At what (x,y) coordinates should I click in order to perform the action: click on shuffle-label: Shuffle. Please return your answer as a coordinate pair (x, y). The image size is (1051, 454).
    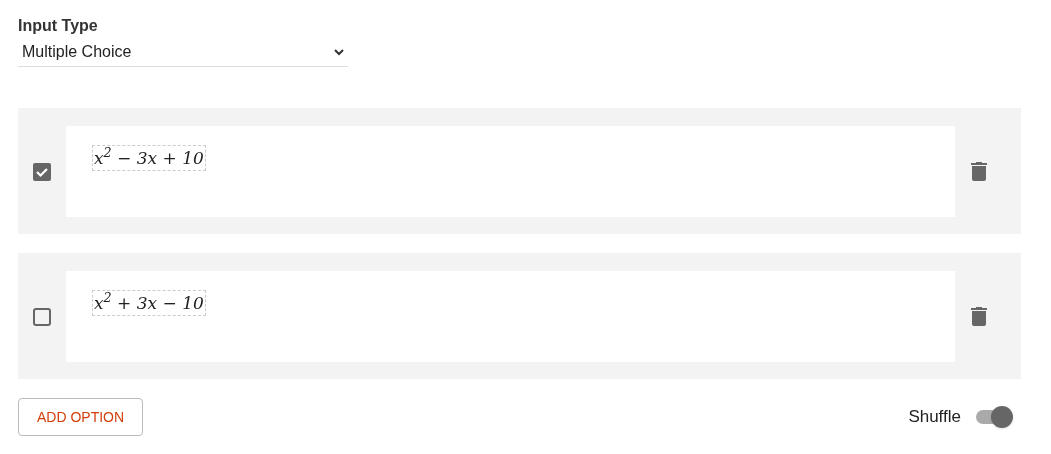
    Looking at the image, I should click on (934, 417).